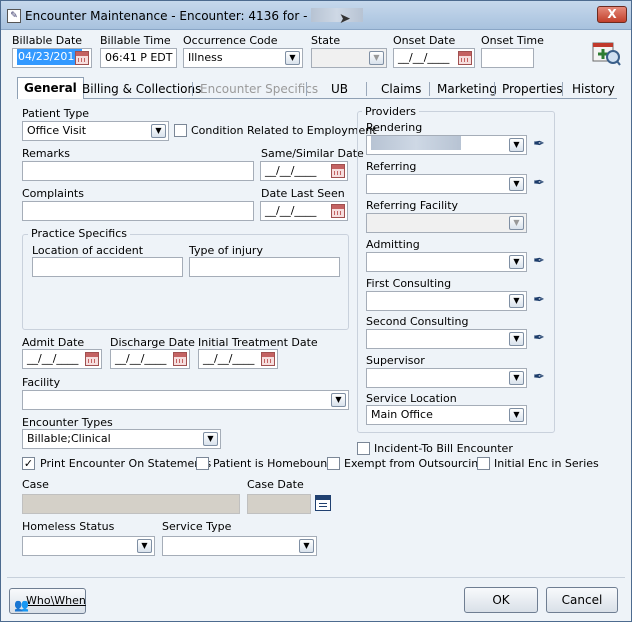 This screenshot has height=622, width=632. I want to click on supervisor-label: Supervisor, so click(395, 360).